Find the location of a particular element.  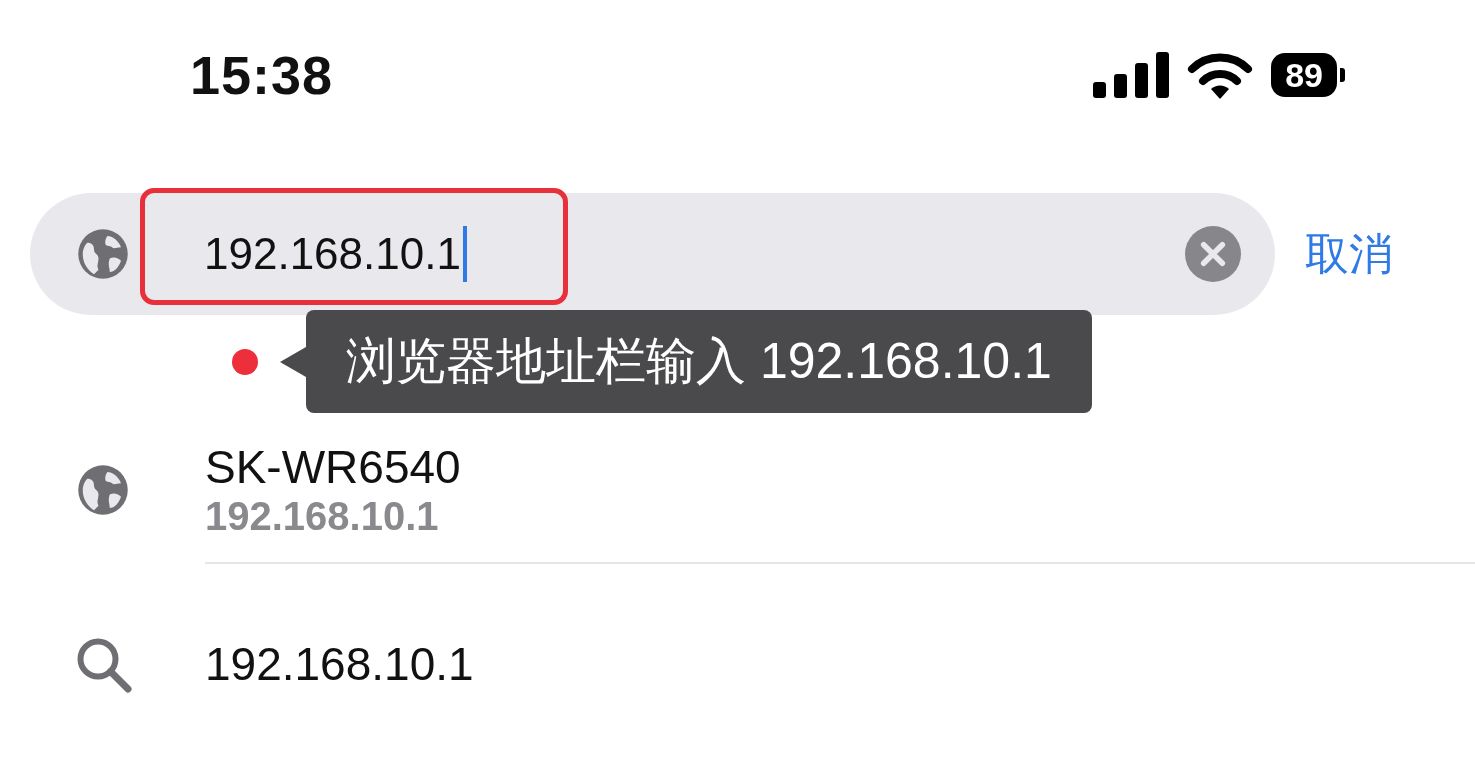

text-cursor is located at coordinates (464, 254).